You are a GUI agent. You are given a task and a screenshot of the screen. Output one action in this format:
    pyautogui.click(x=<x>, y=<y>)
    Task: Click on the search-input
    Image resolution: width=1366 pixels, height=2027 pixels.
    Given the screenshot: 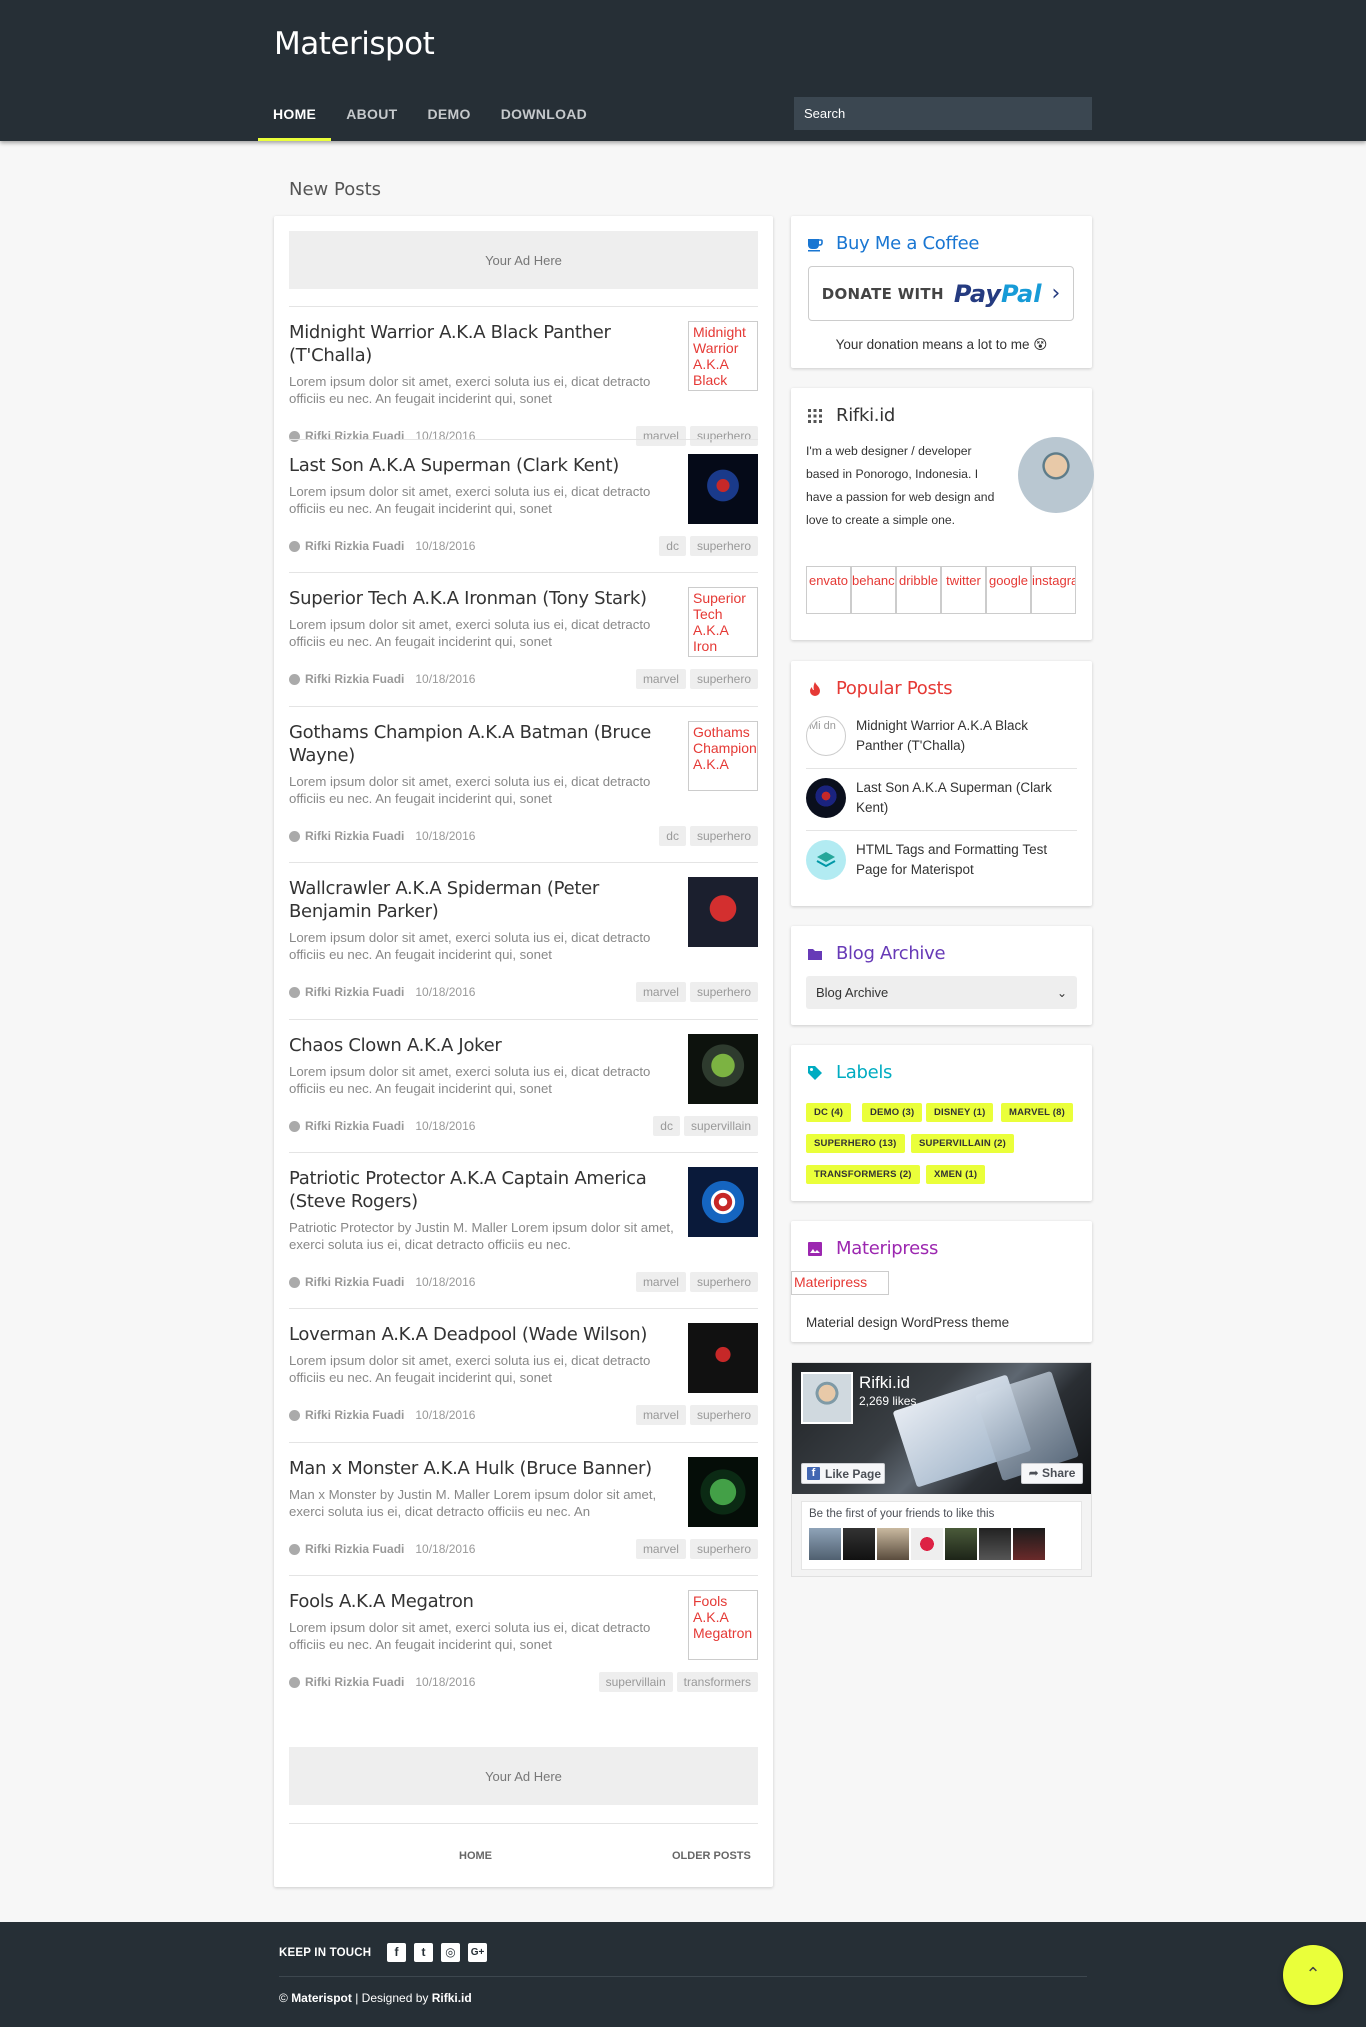 What is the action you would take?
    pyautogui.click(x=943, y=113)
    